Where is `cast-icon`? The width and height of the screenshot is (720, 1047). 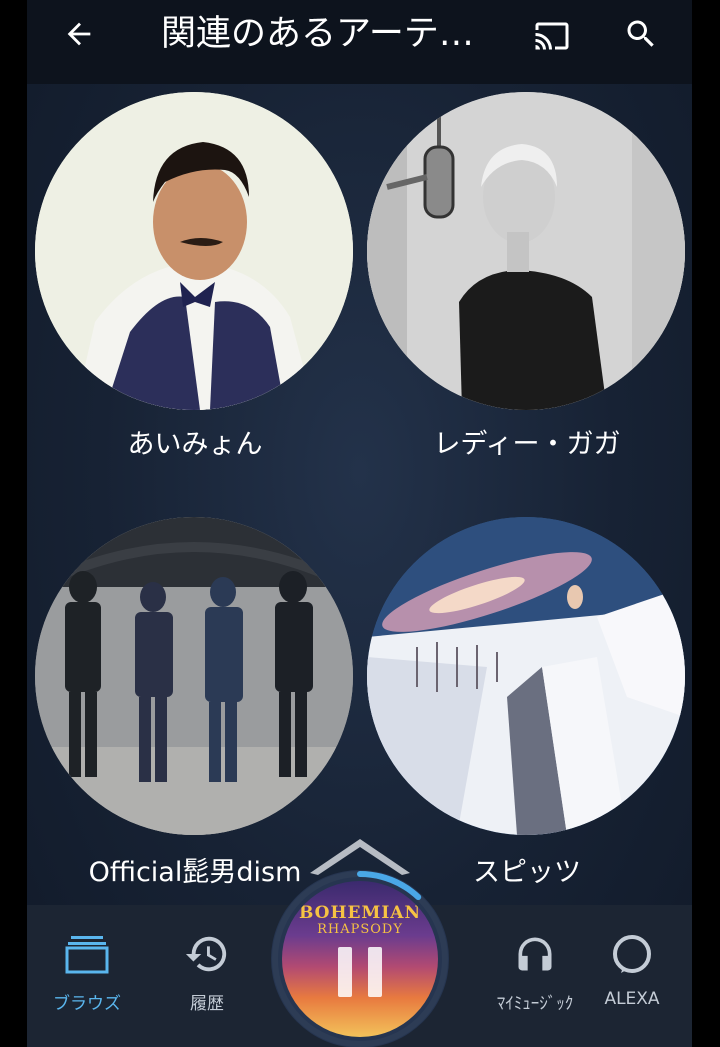 cast-icon is located at coordinates (552, 36).